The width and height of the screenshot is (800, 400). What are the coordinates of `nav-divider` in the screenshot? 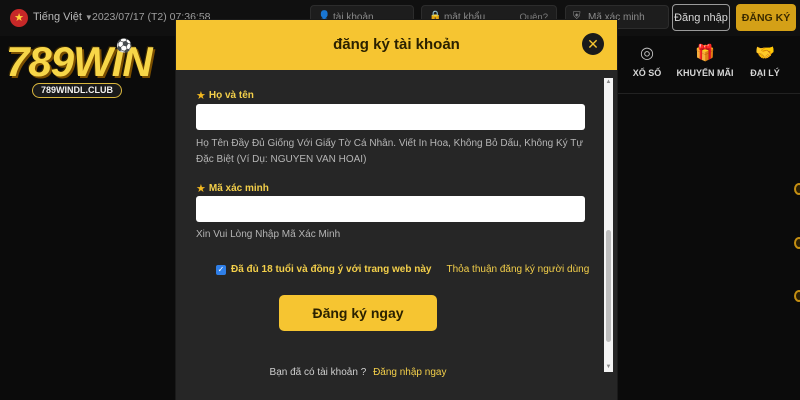 It's located at (708, 93).